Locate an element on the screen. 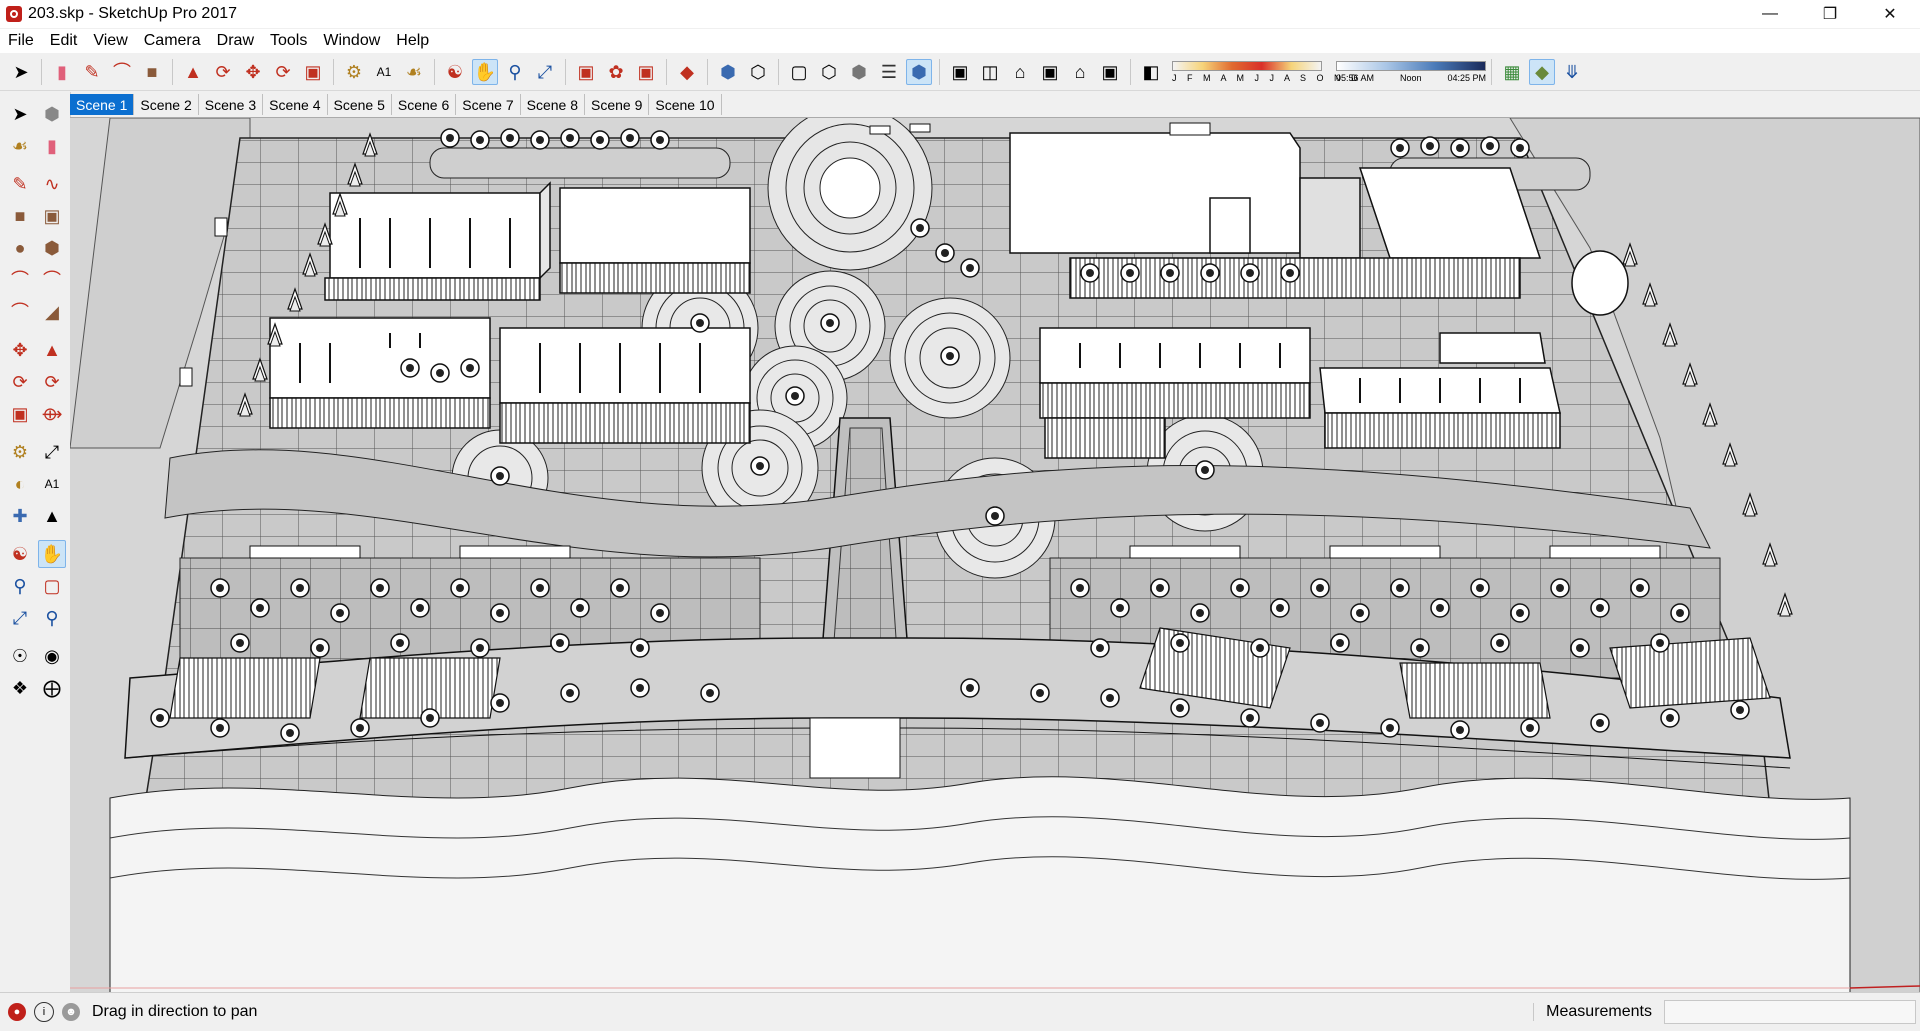  credits-info-icon: i is located at coordinates (44, 1012).